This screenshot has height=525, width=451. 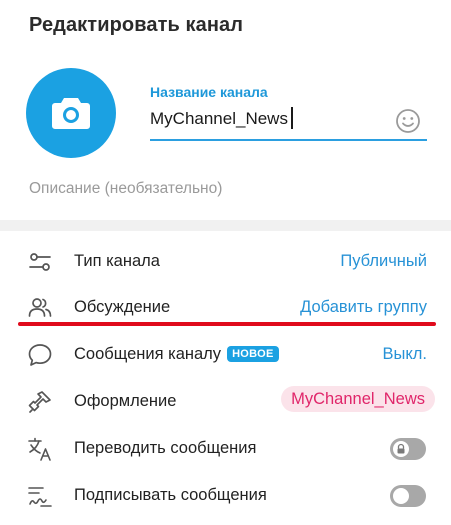 I want to click on channel-messages-value: Выкл., so click(x=405, y=354).